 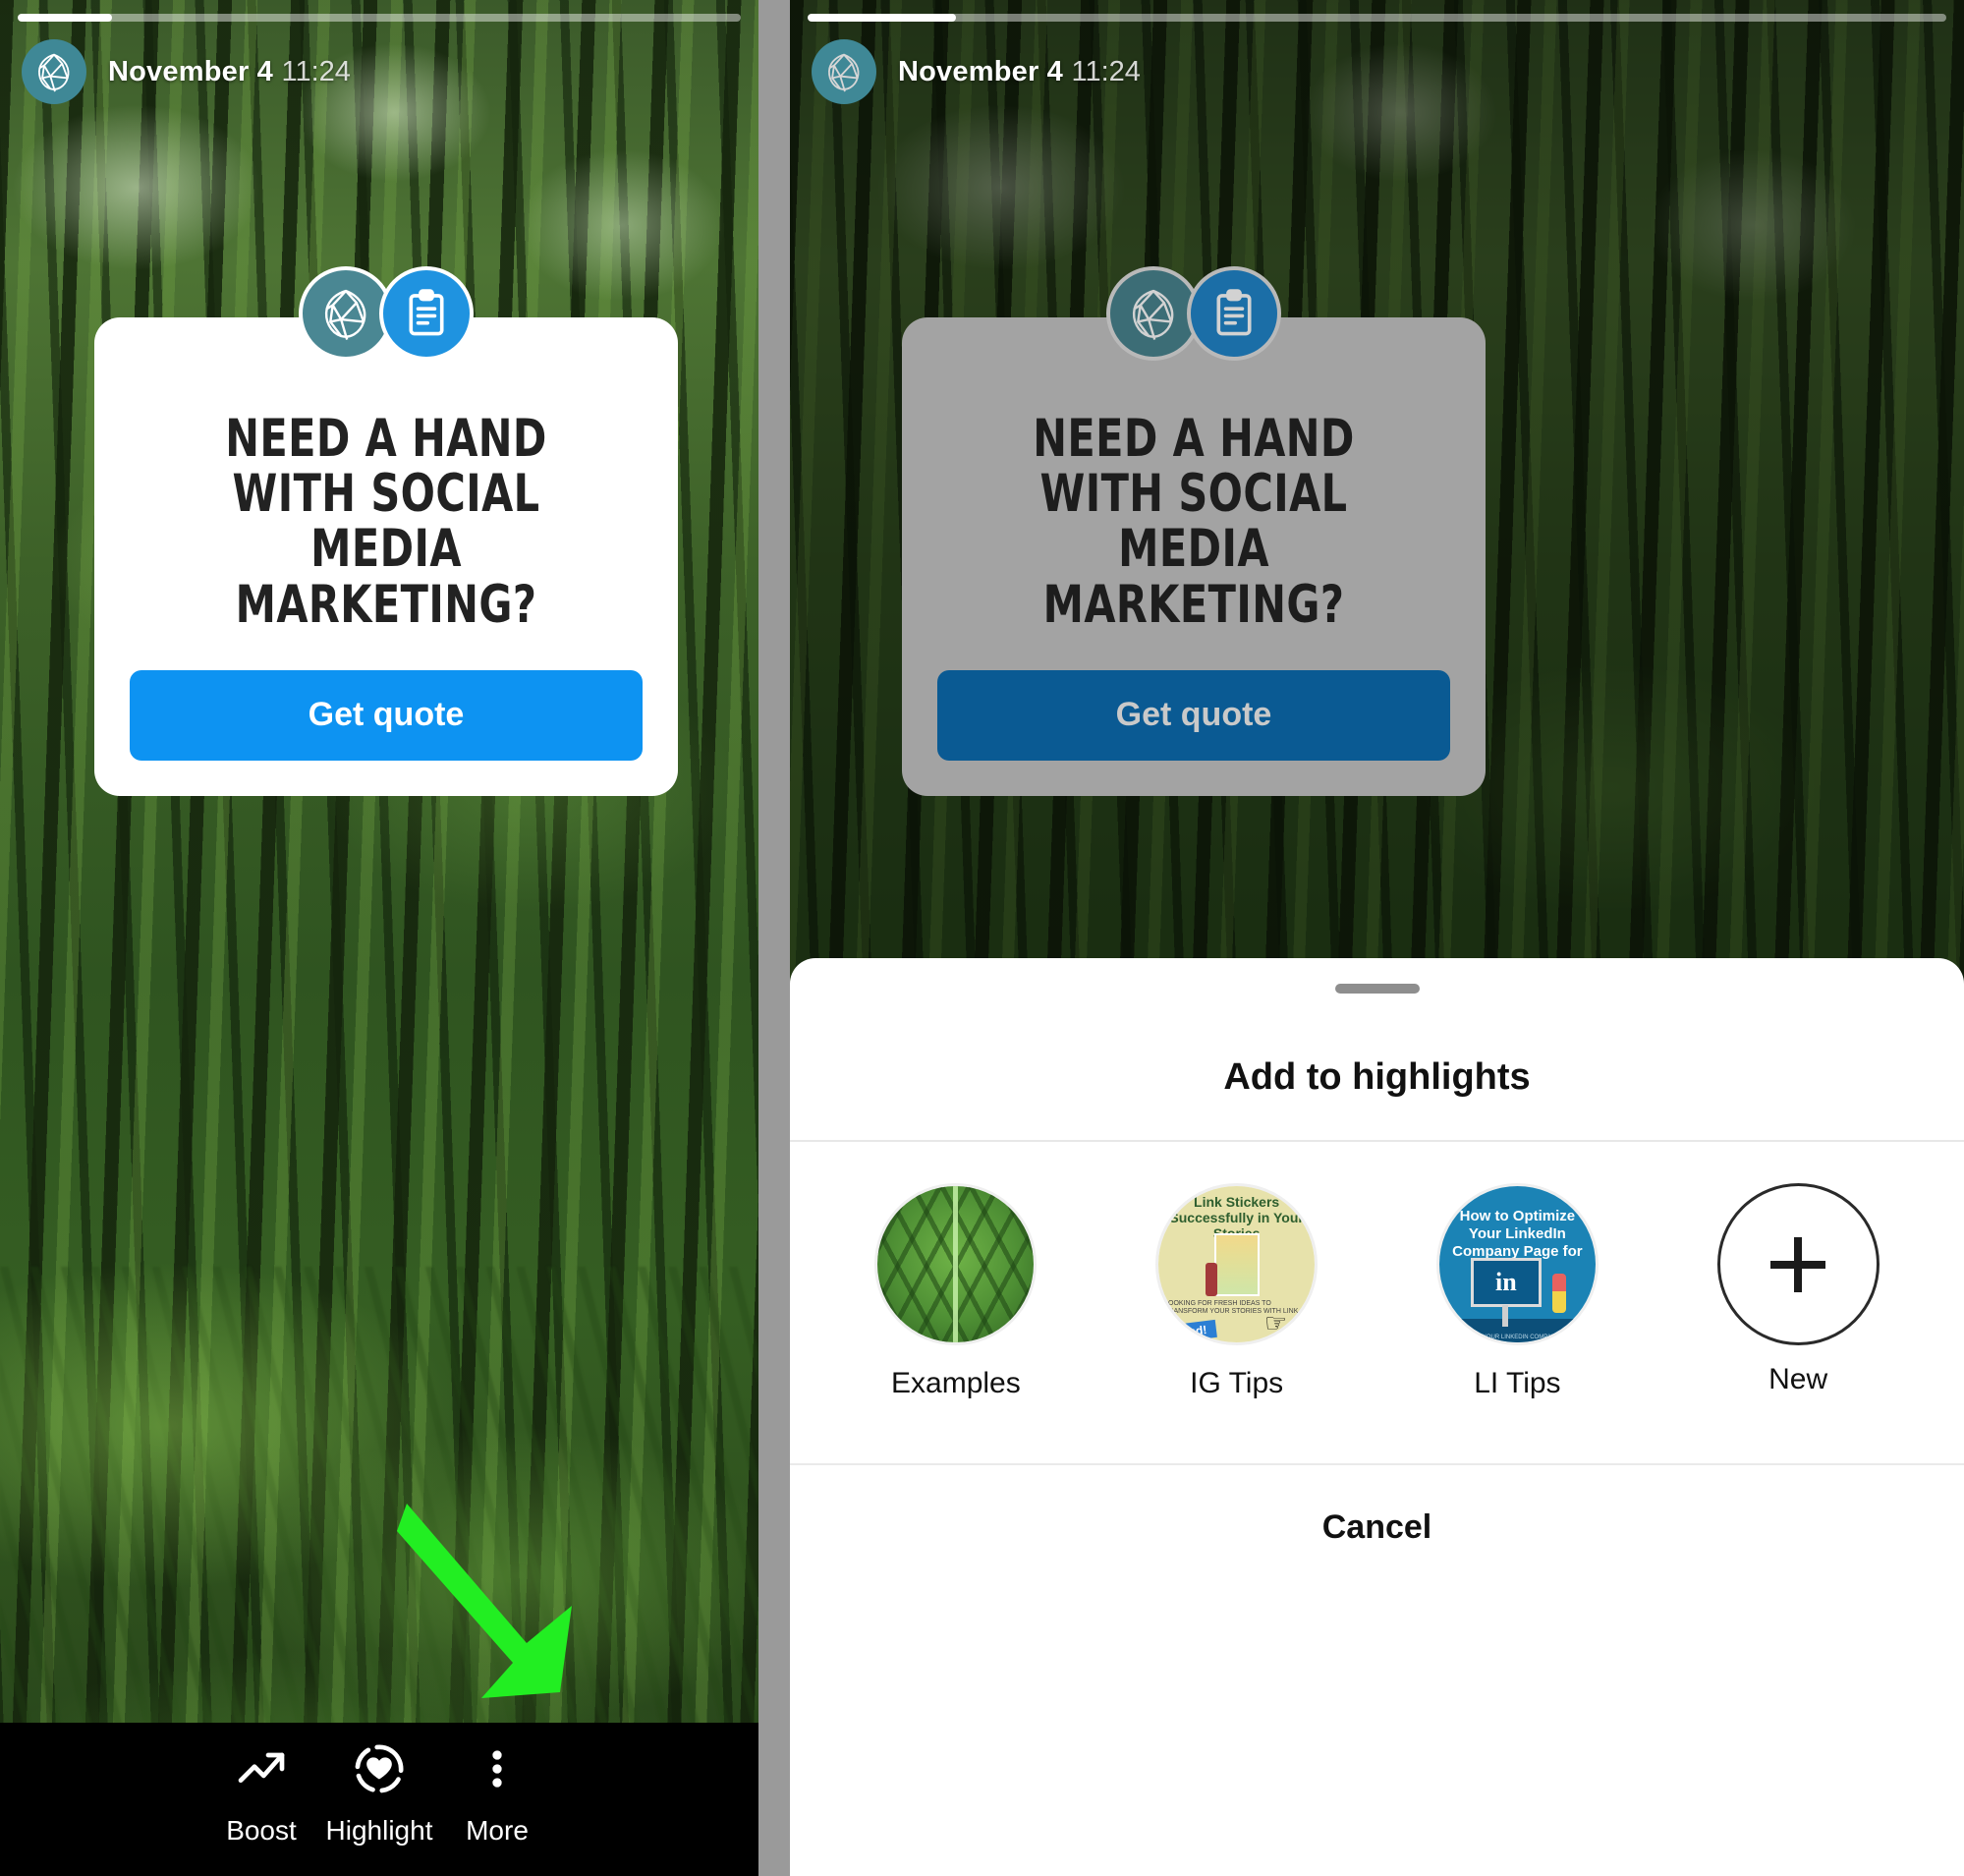 What do you see at coordinates (261, 1768) in the screenshot?
I see `trending-up-icon` at bounding box center [261, 1768].